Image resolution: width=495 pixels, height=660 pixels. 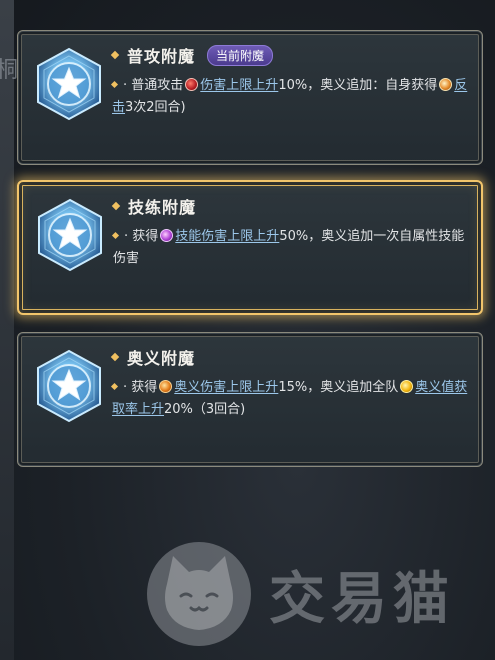 I want to click on keyword-link-ougi-damage-cap: 奥义伤害上限上升, so click(x=226, y=387).